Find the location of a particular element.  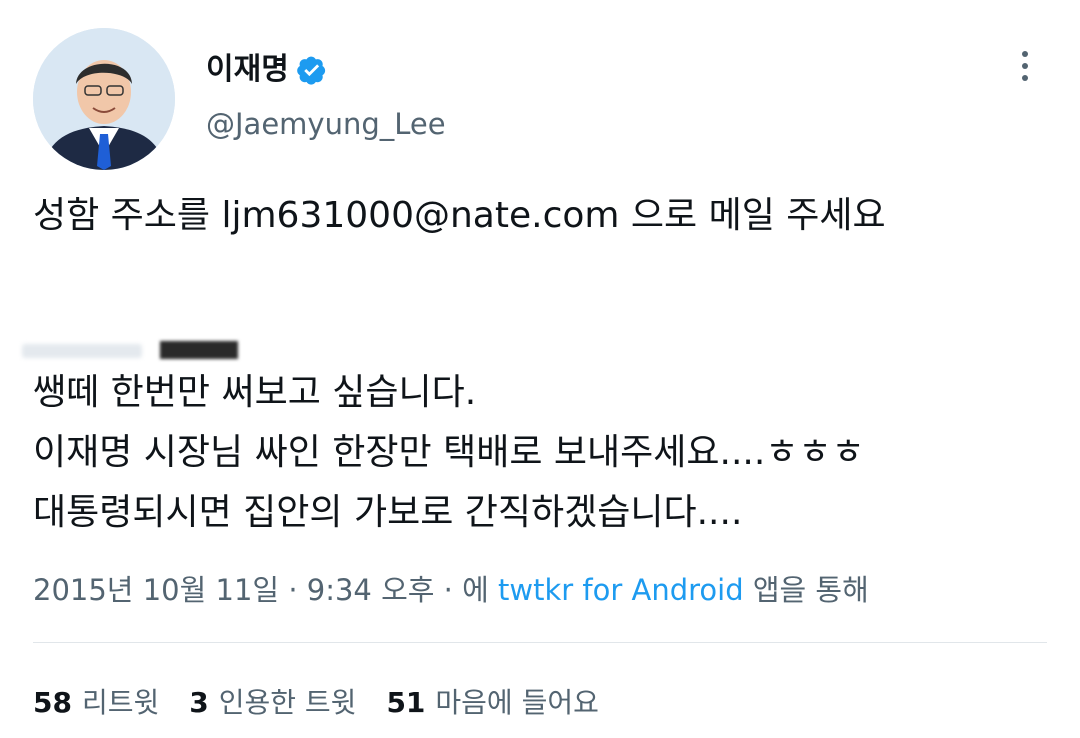

more-options-icon is located at coordinates (1025, 66).